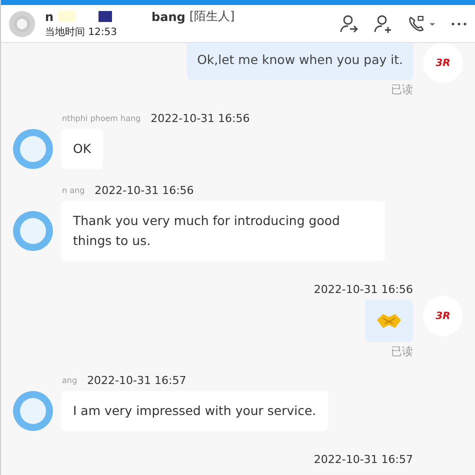  What do you see at coordinates (349, 24) in the screenshot?
I see `transfer-contact-icon` at bounding box center [349, 24].